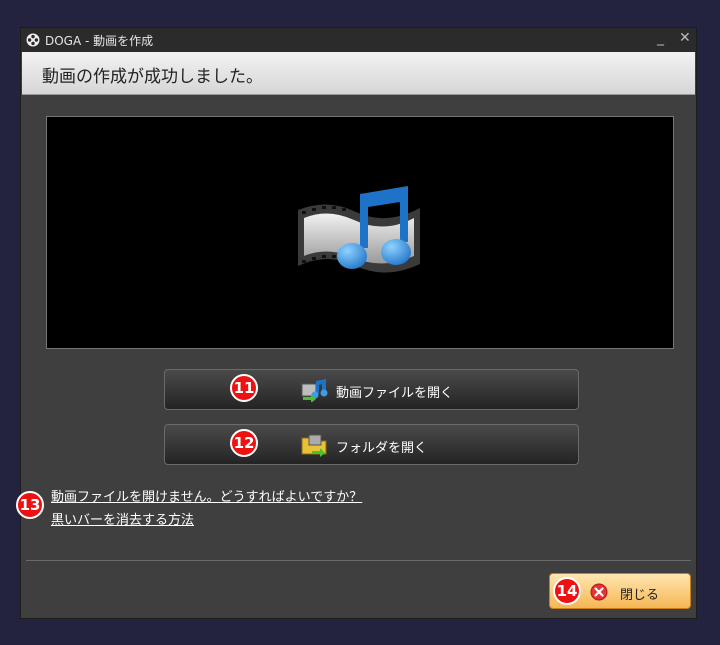 This screenshot has height=645, width=720. I want to click on close-button-label: 閉じる, so click(640, 595).